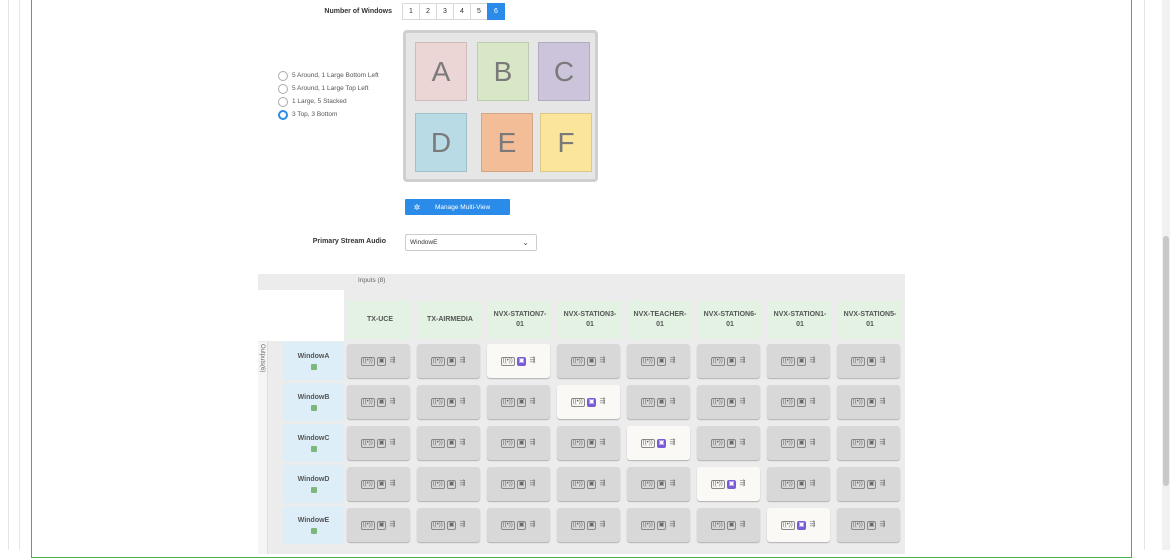 This screenshot has width=1170, height=558. What do you see at coordinates (1166, 361) in the screenshot?
I see `scroll-thumb` at bounding box center [1166, 361].